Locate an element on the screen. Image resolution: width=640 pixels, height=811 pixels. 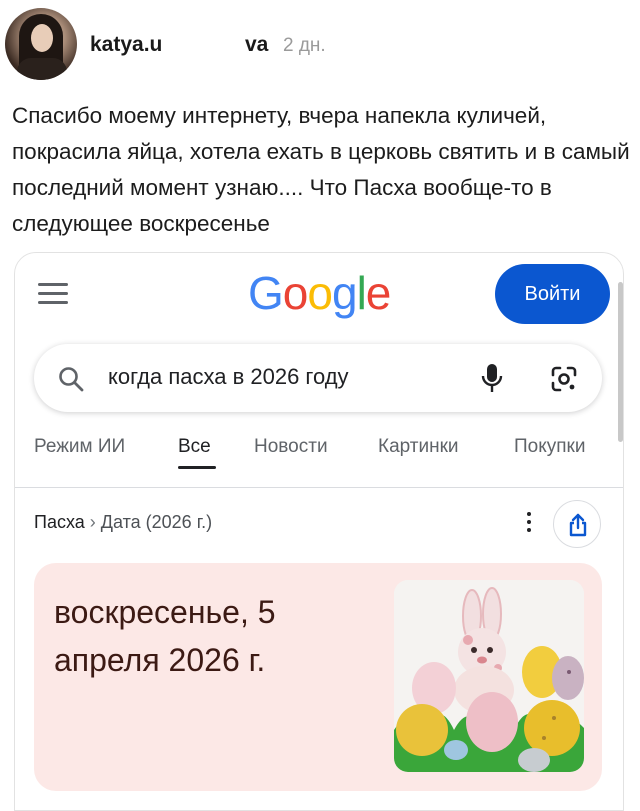
search-query: когда пасха в 2026 году is located at coordinates (228, 377).